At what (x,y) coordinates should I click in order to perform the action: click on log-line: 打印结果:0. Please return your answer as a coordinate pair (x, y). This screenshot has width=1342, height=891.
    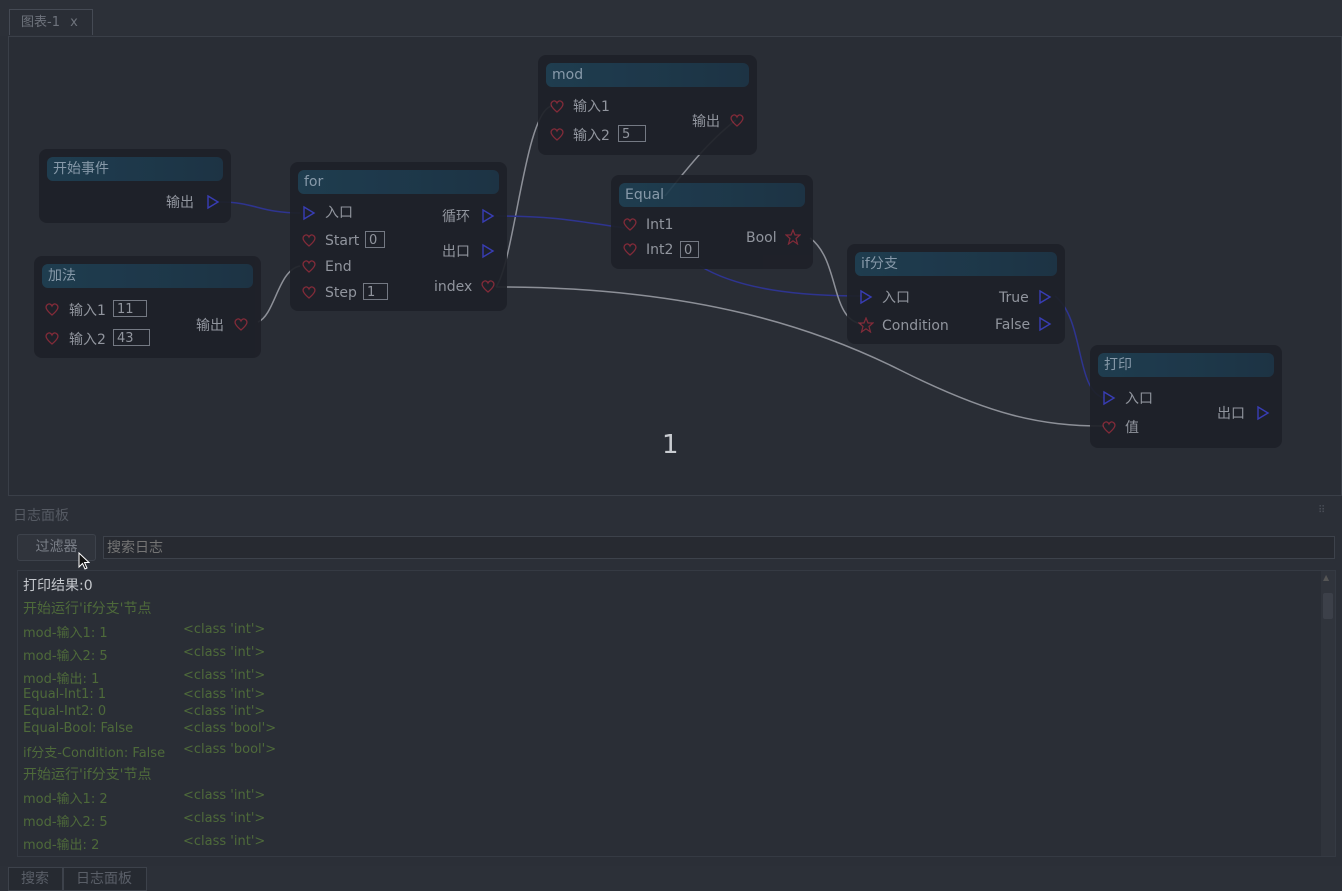
    Looking at the image, I should click on (58, 586).